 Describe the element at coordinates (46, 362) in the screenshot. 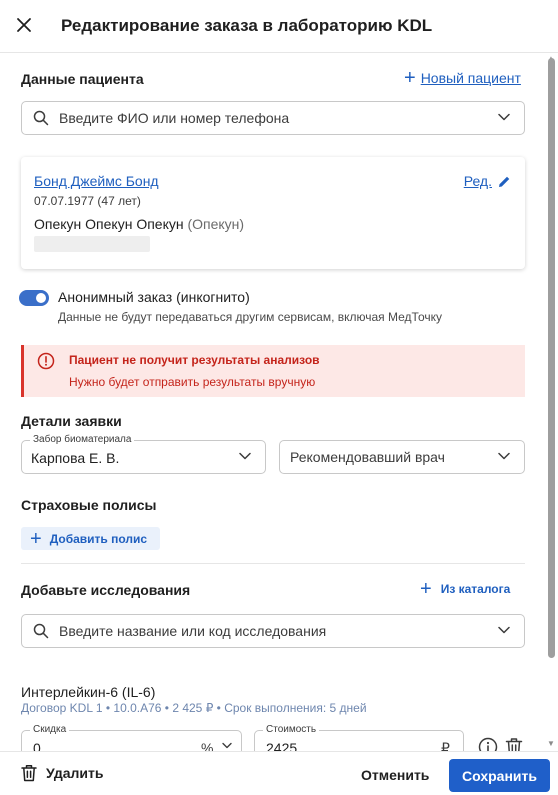

I see `alert-circle-icon` at that location.